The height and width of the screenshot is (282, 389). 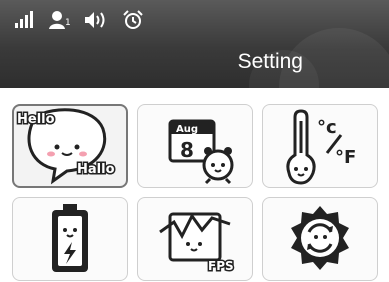 I want to click on thermometer-icon: °c °F, so click(x=321, y=147).